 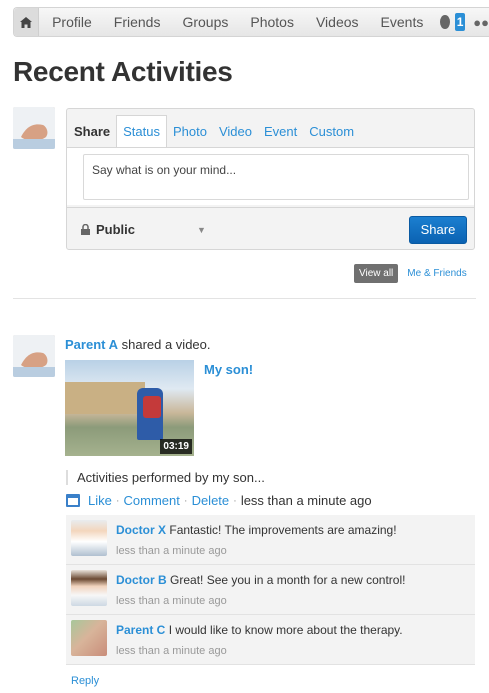 I want to click on activity-time: less than a minute ago, so click(x=306, y=500).